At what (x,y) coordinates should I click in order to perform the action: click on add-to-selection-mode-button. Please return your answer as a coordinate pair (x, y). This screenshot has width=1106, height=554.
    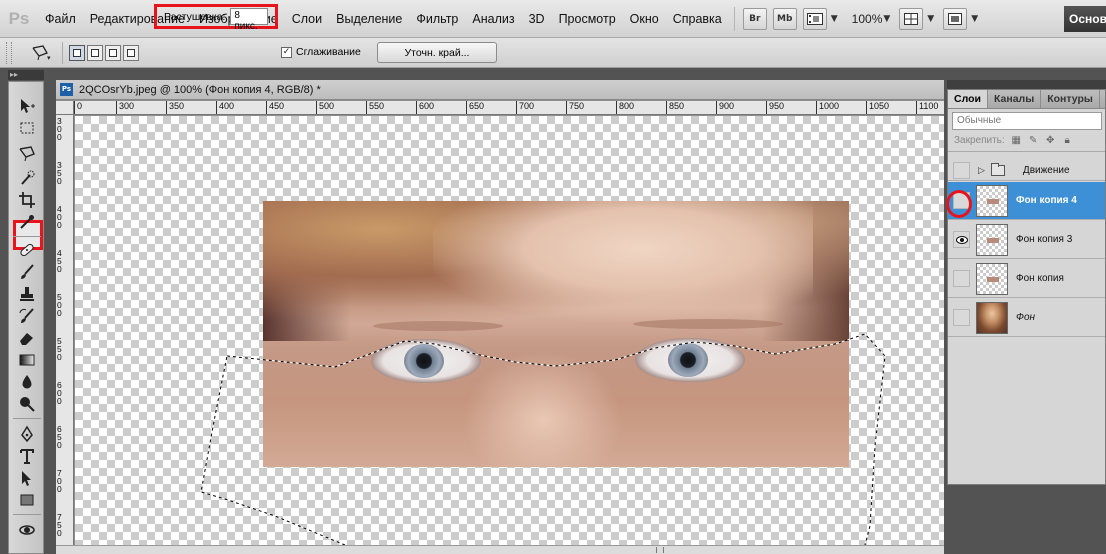
    Looking at the image, I should click on (95, 52).